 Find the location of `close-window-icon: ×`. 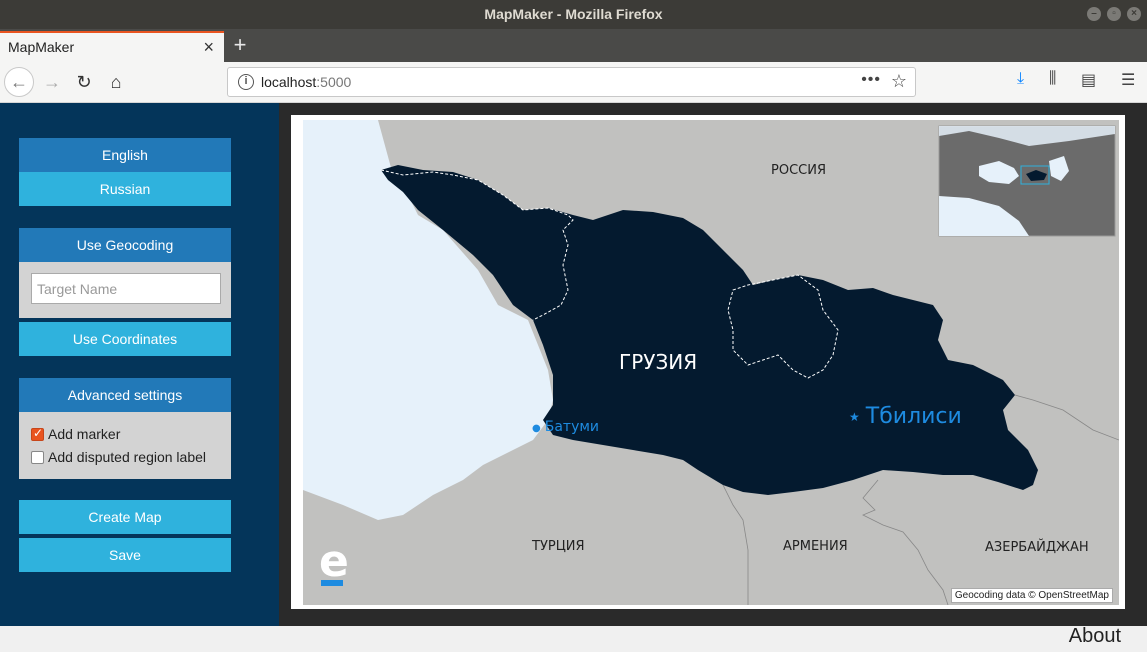

close-window-icon: × is located at coordinates (1134, 14).